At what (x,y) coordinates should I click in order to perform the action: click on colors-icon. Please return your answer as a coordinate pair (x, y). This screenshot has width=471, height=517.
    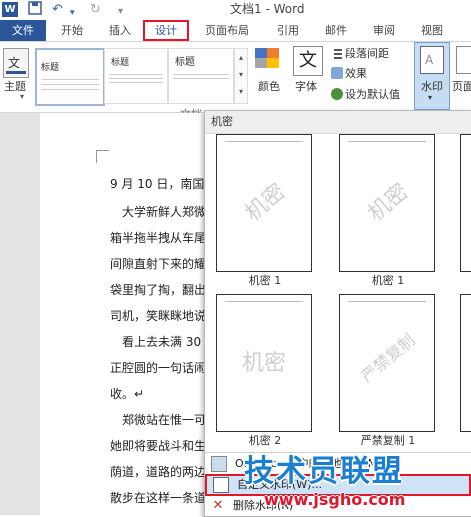
    Looking at the image, I should click on (268, 59).